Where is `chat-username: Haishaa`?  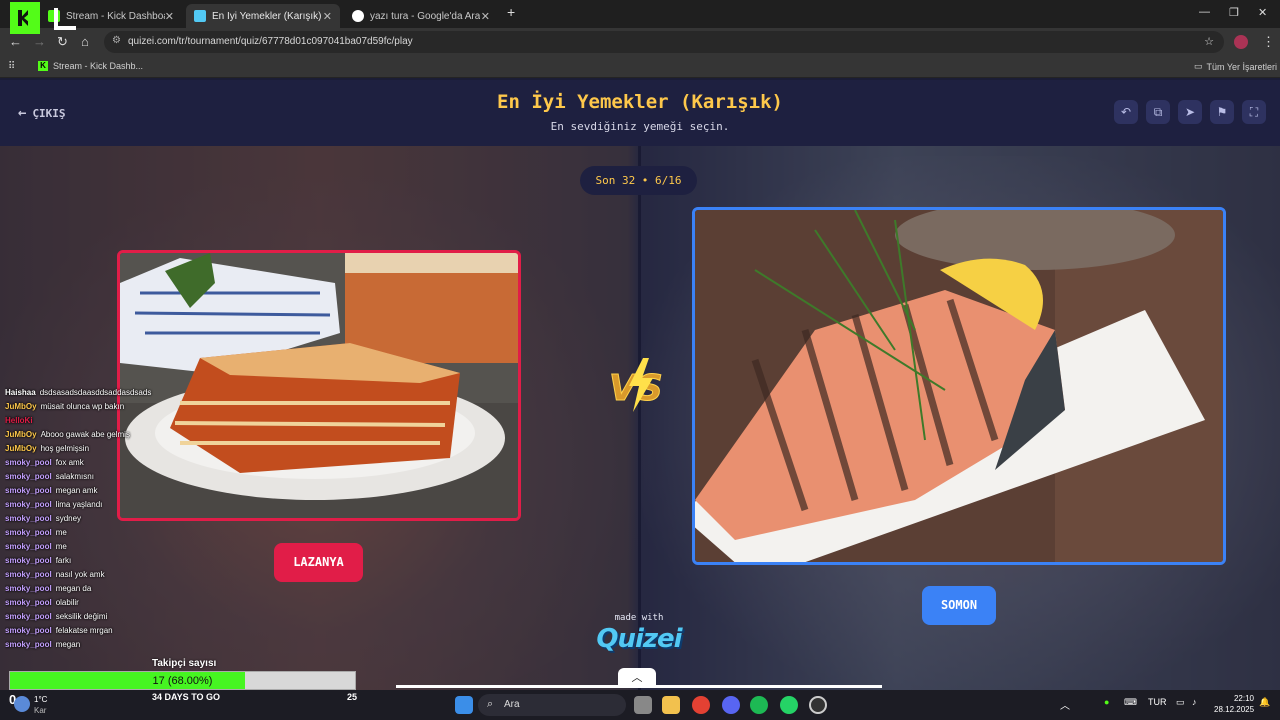
chat-username: Haishaa is located at coordinates (20, 392).